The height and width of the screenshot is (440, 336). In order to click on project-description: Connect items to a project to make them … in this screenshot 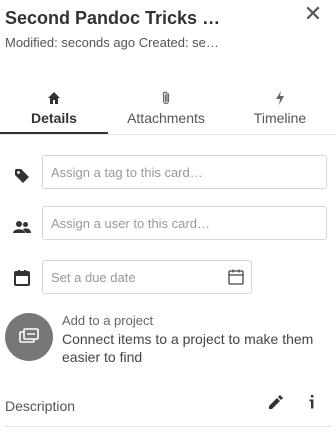, I will do `click(188, 348)`.